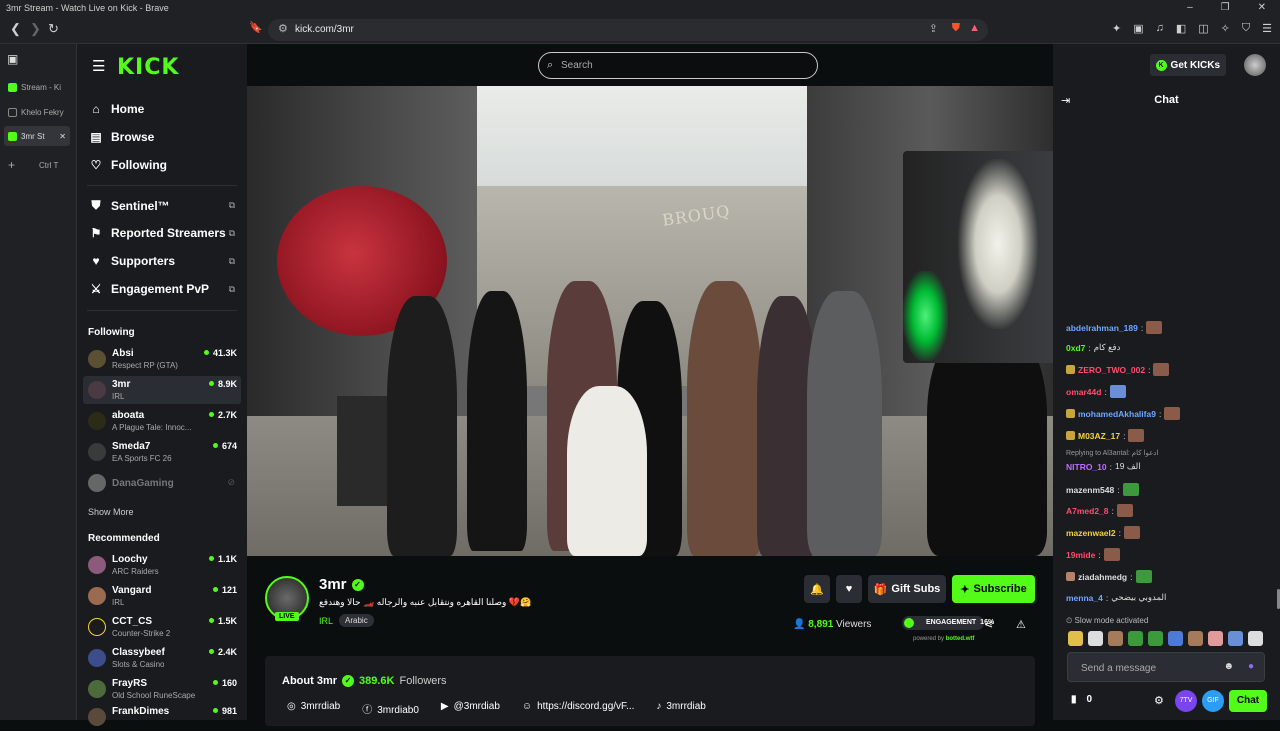 This screenshot has height=731, width=1280. Describe the element at coordinates (283, 28) in the screenshot. I see `site-info-icon: ⚙` at that location.